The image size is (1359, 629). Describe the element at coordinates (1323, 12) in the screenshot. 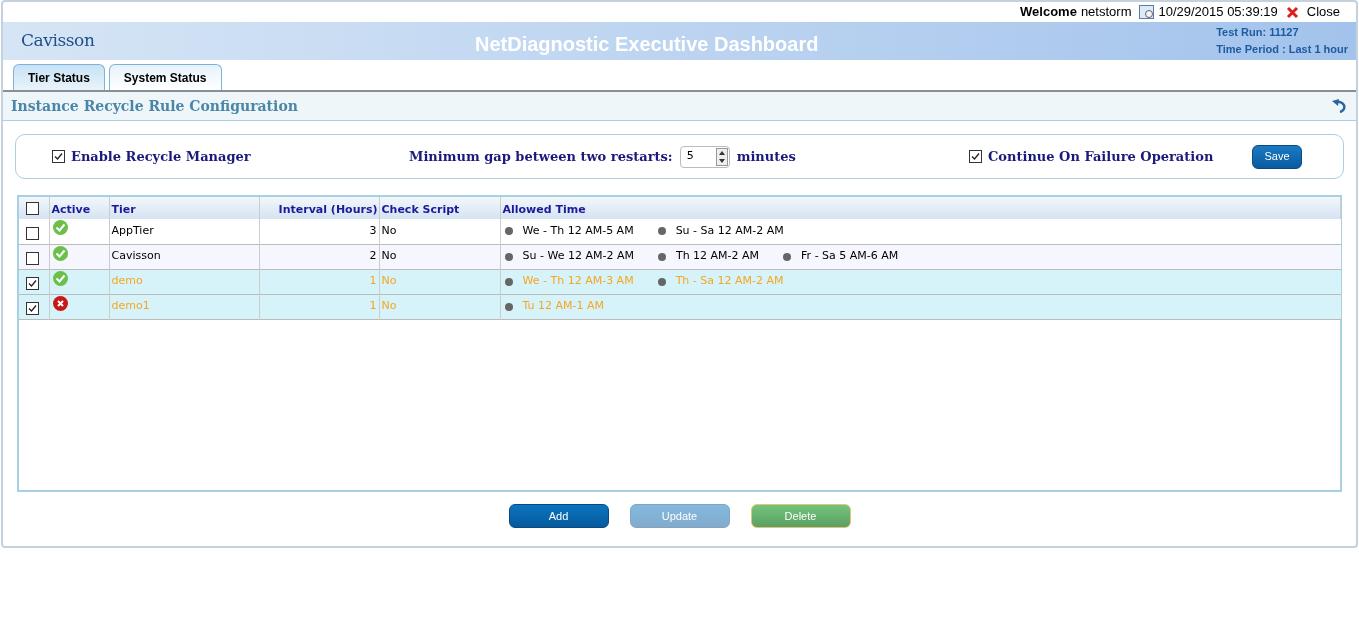

I see `close-link: Close` at that location.